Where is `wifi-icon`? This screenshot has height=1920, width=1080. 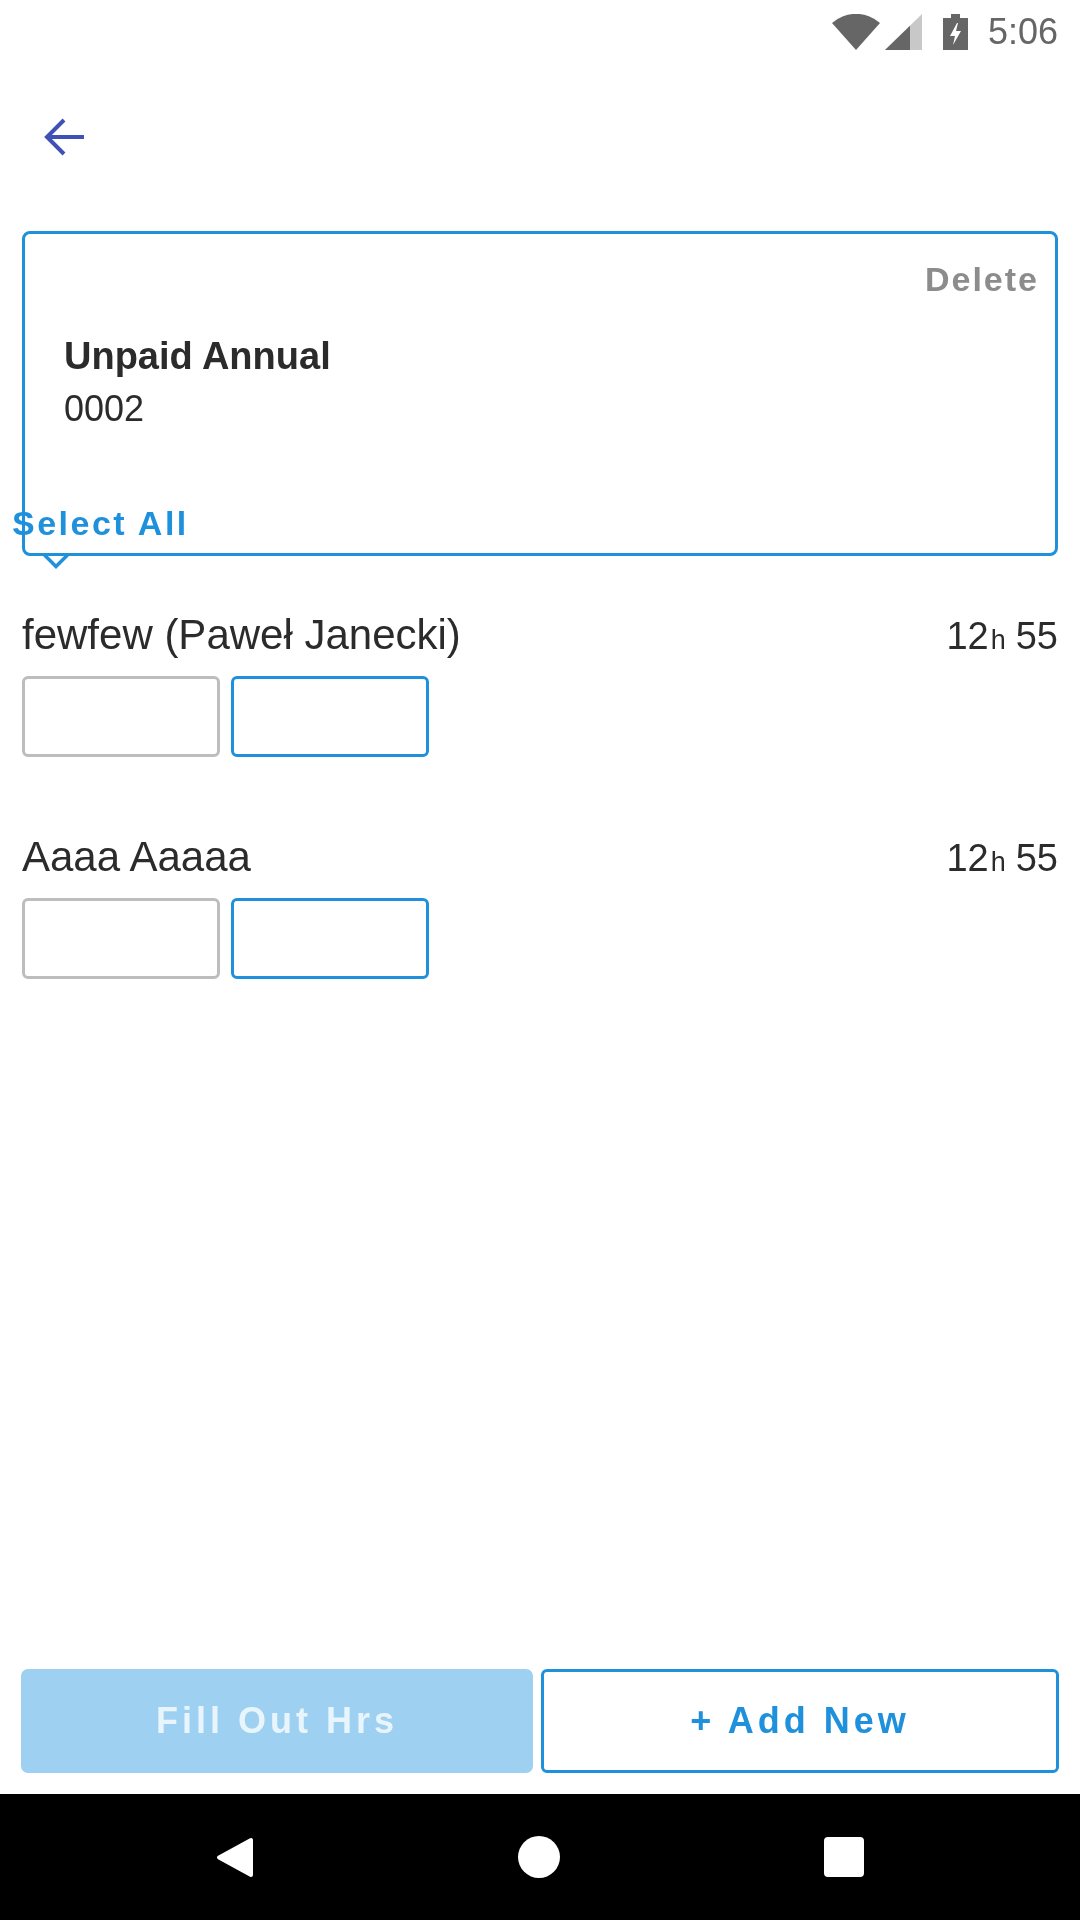
wifi-icon is located at coordinates (855, 31).